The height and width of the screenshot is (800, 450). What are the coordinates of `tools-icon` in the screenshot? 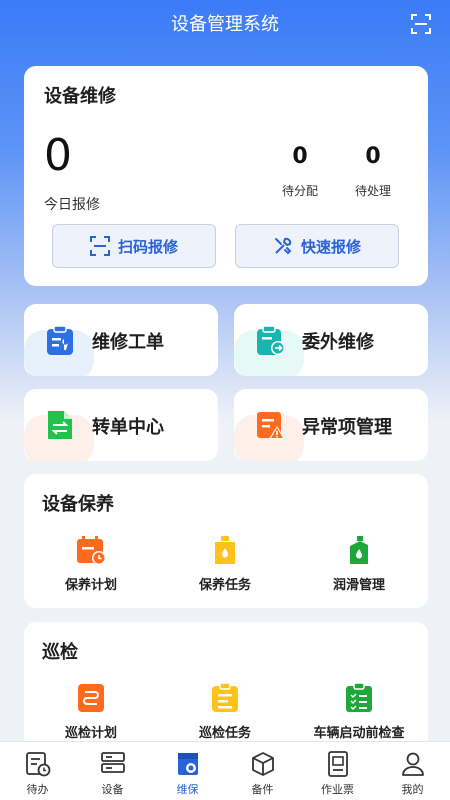 It's located at (283, 246).